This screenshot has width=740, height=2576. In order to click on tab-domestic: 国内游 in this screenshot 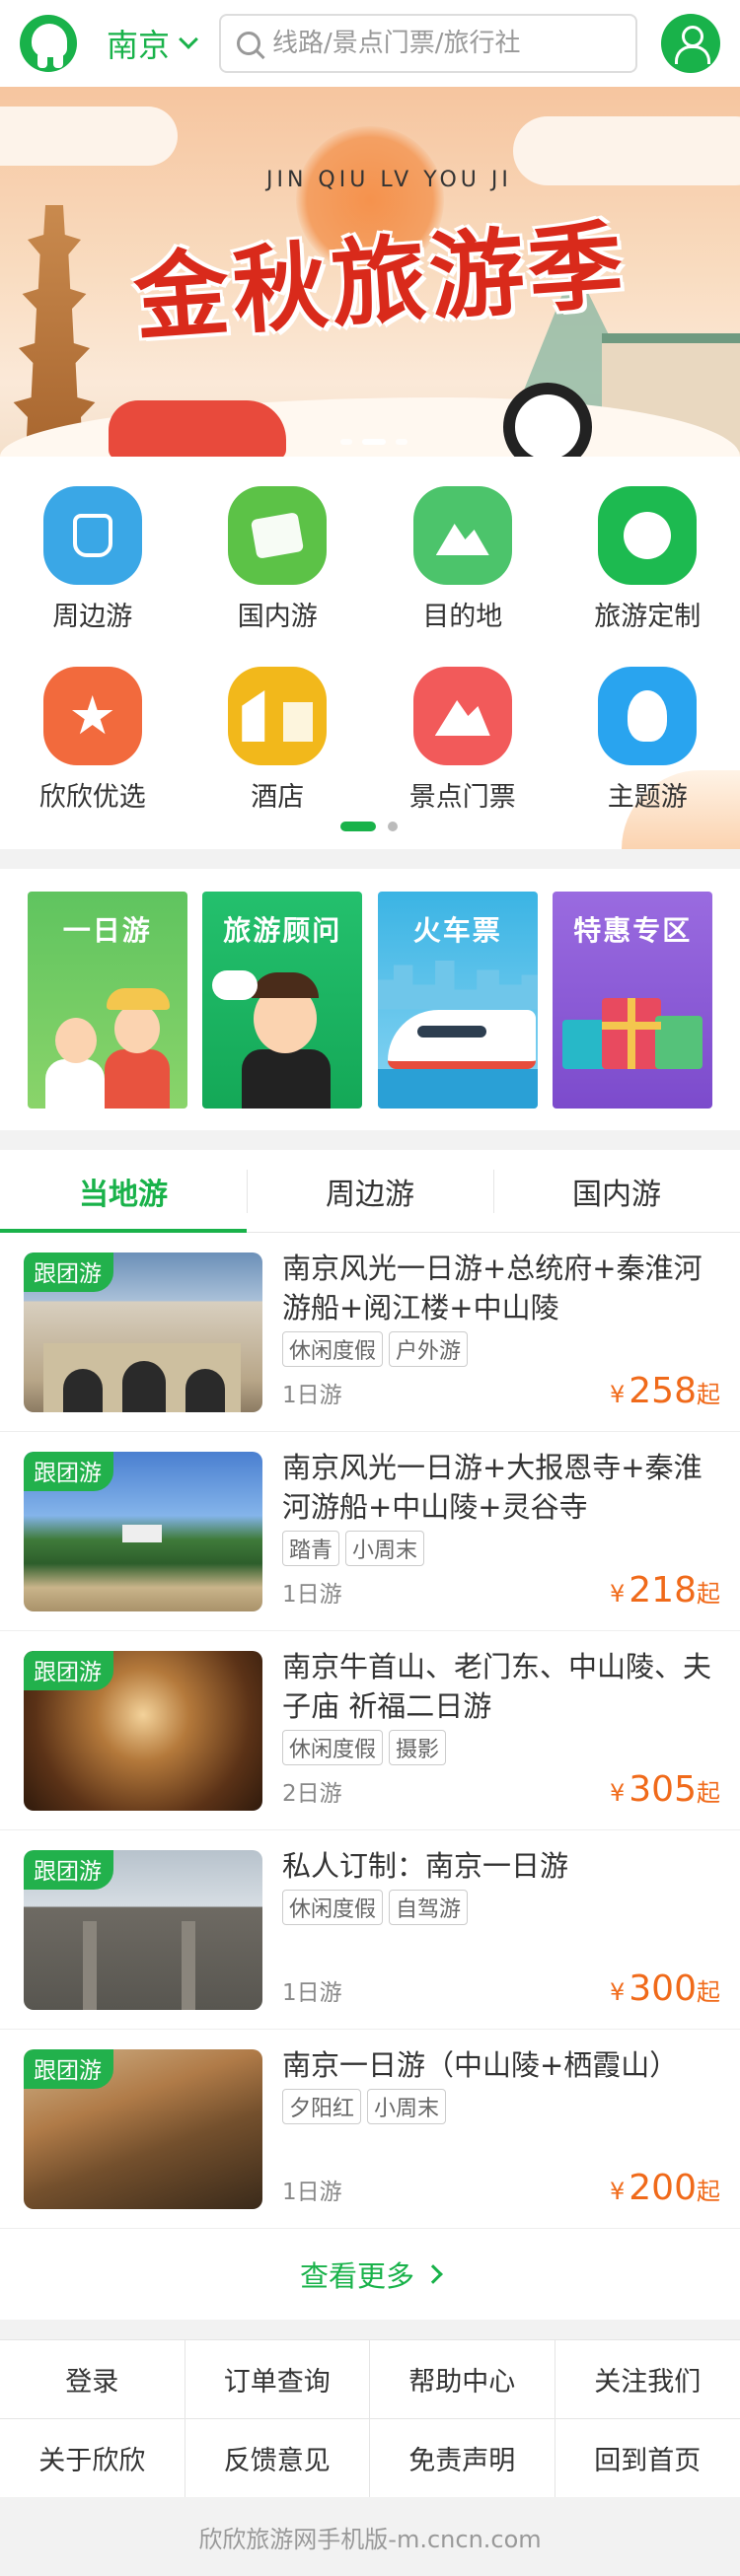, I will do `click(617, 1191)`.